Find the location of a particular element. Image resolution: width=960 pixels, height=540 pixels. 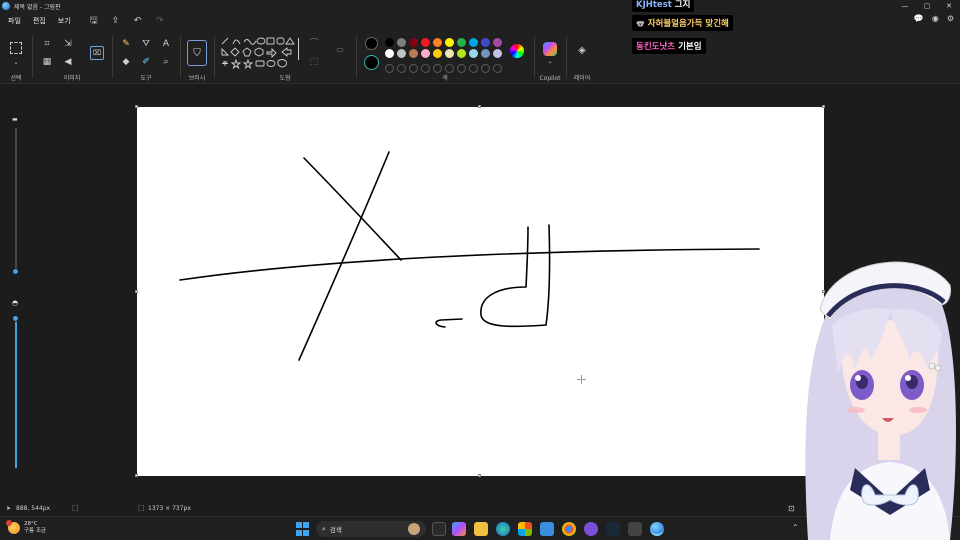

edge-icon is located at coordinates (503, 529).